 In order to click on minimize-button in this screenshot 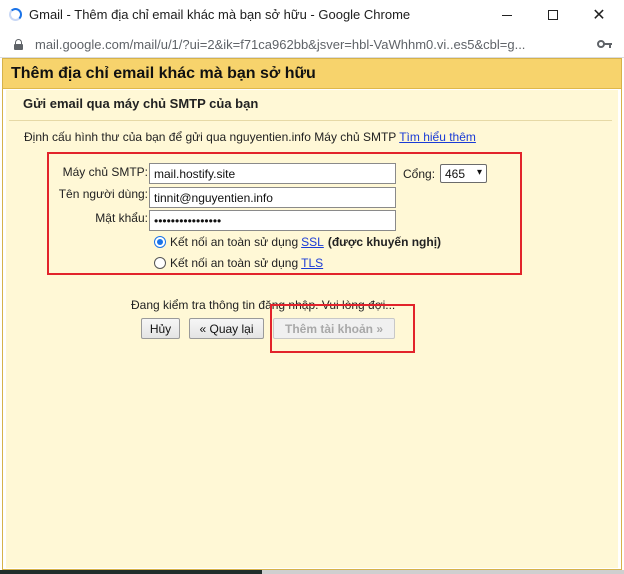, I will do `click(507, 15)`.